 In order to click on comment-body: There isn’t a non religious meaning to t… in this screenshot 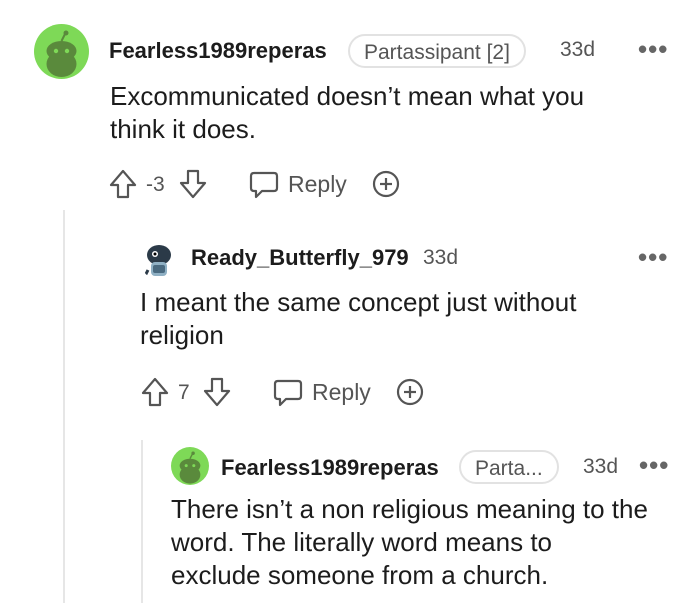, I will do `click(431, 542)`.